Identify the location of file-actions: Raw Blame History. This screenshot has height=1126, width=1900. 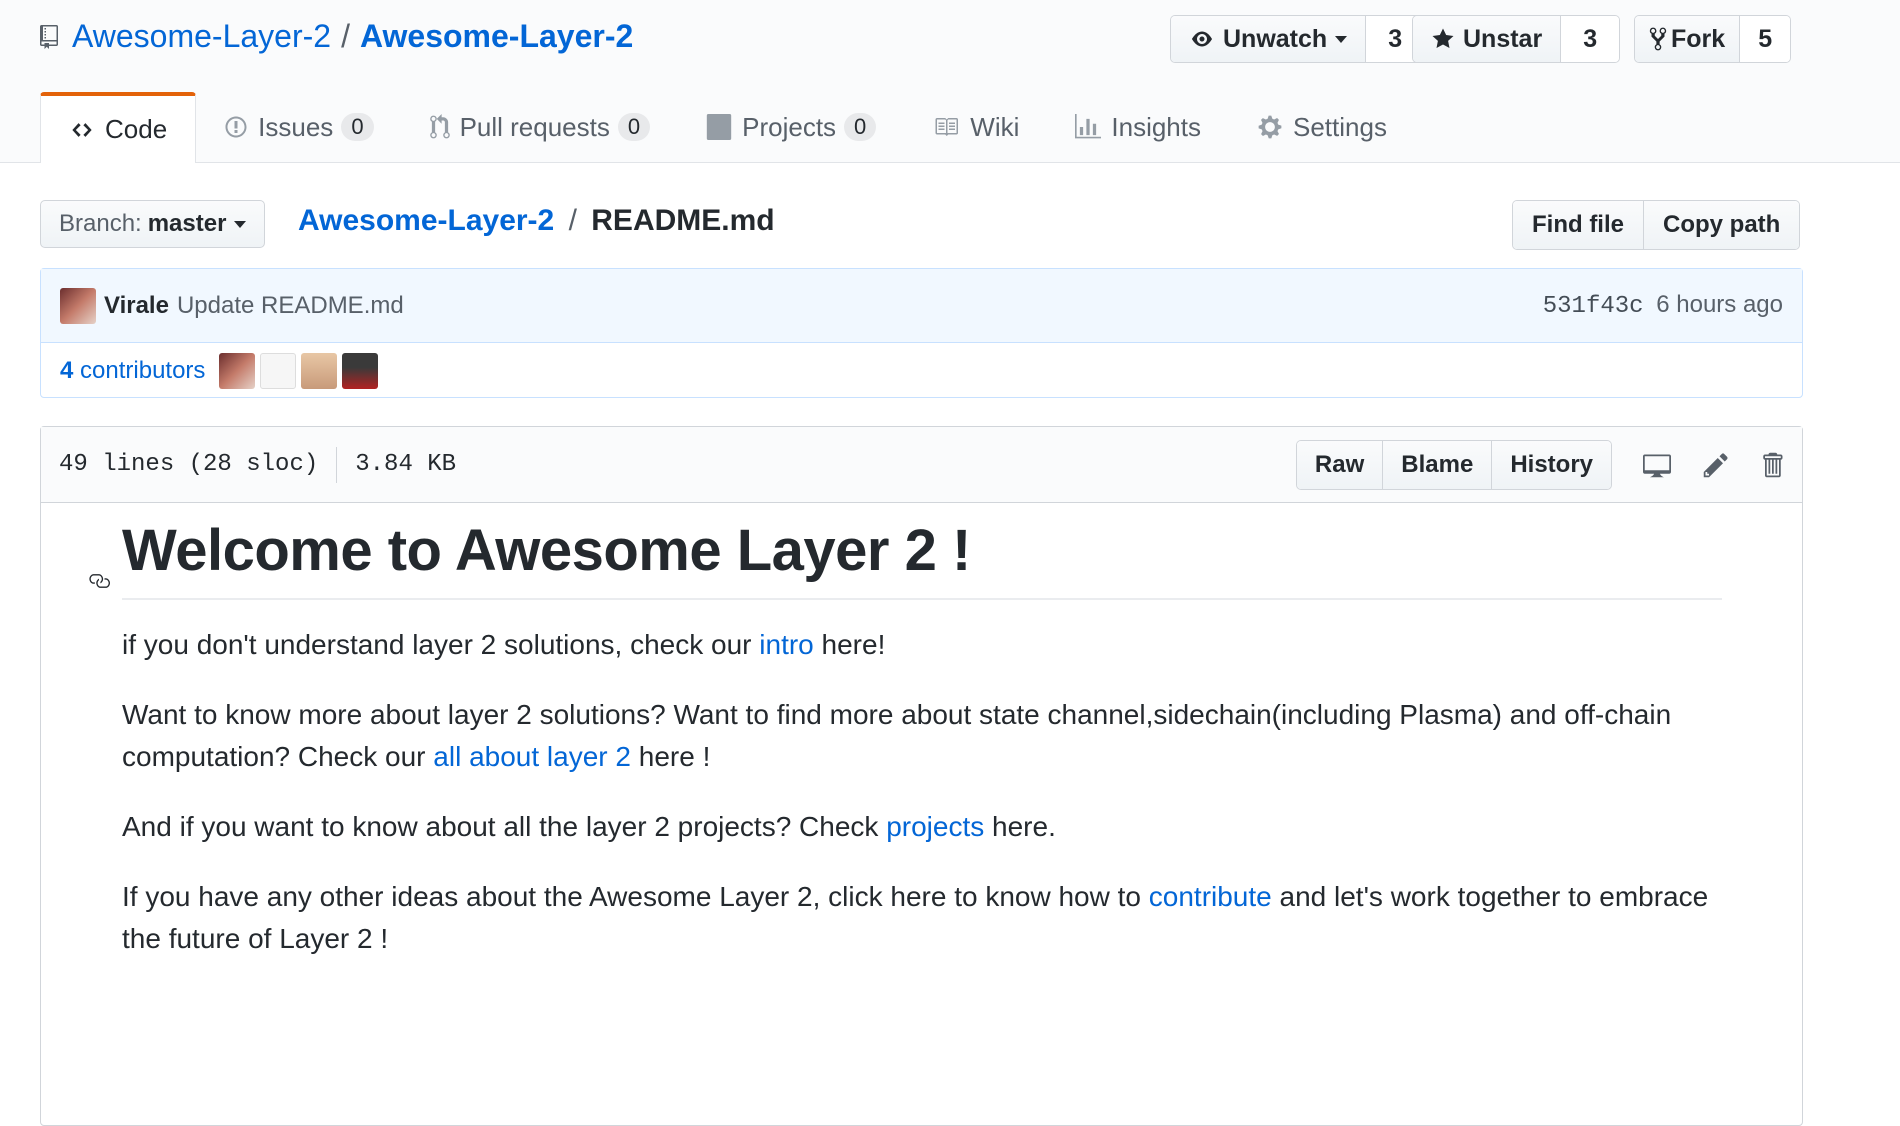
(1539, 464).